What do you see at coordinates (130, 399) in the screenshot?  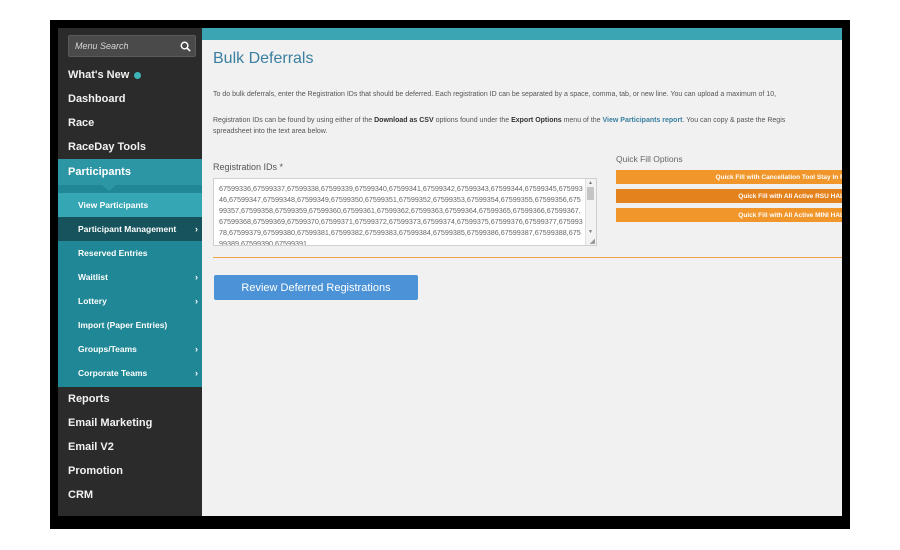 I see `nav-reports: Reports` at bounding box center [130, 399].